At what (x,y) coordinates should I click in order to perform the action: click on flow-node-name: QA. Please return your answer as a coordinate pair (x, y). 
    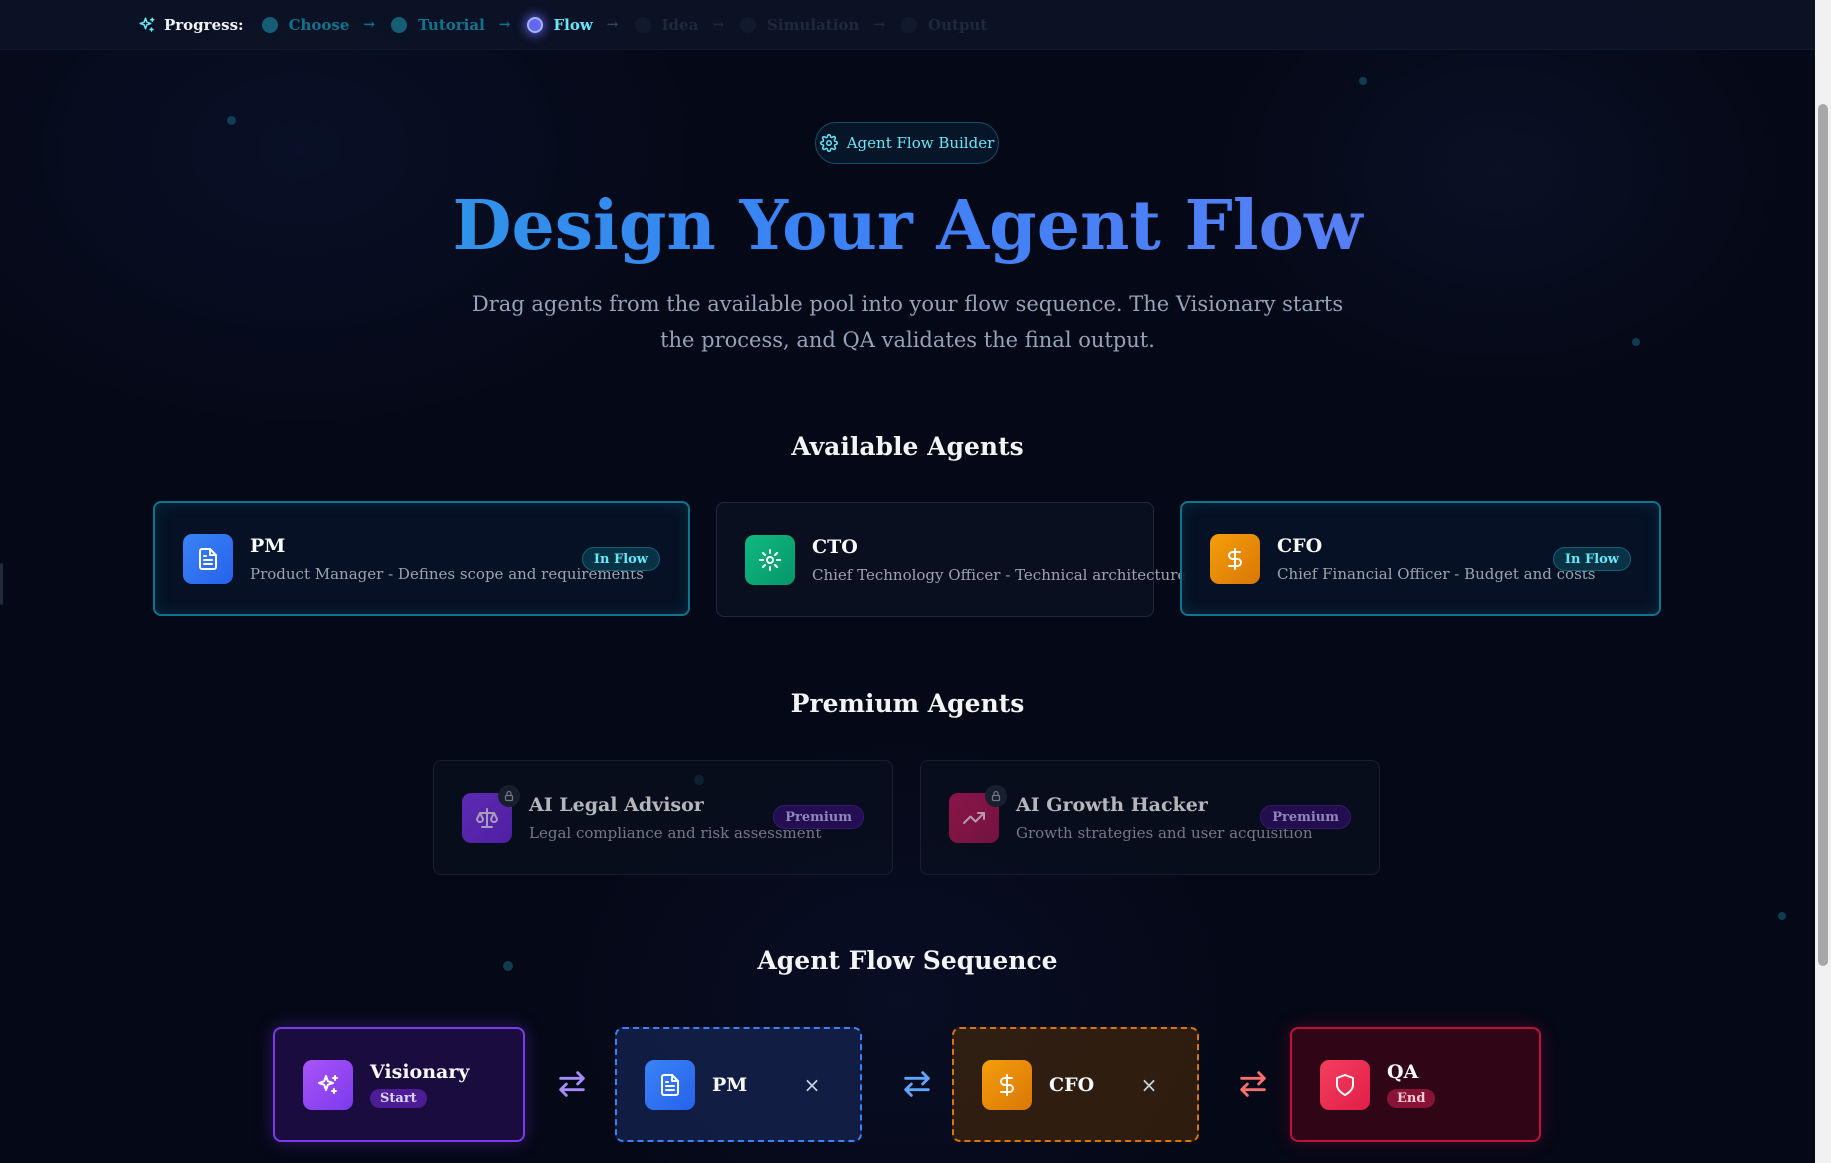
    Looking at the image, I should click on (1403, 1072).